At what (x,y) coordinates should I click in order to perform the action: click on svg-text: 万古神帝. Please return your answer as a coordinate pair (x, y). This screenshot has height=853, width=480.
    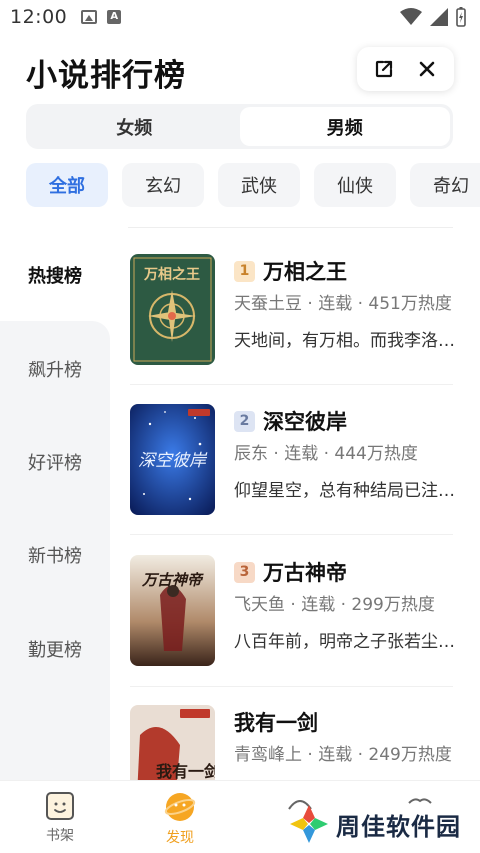
    Looking at the image, I should click on (172, 580).